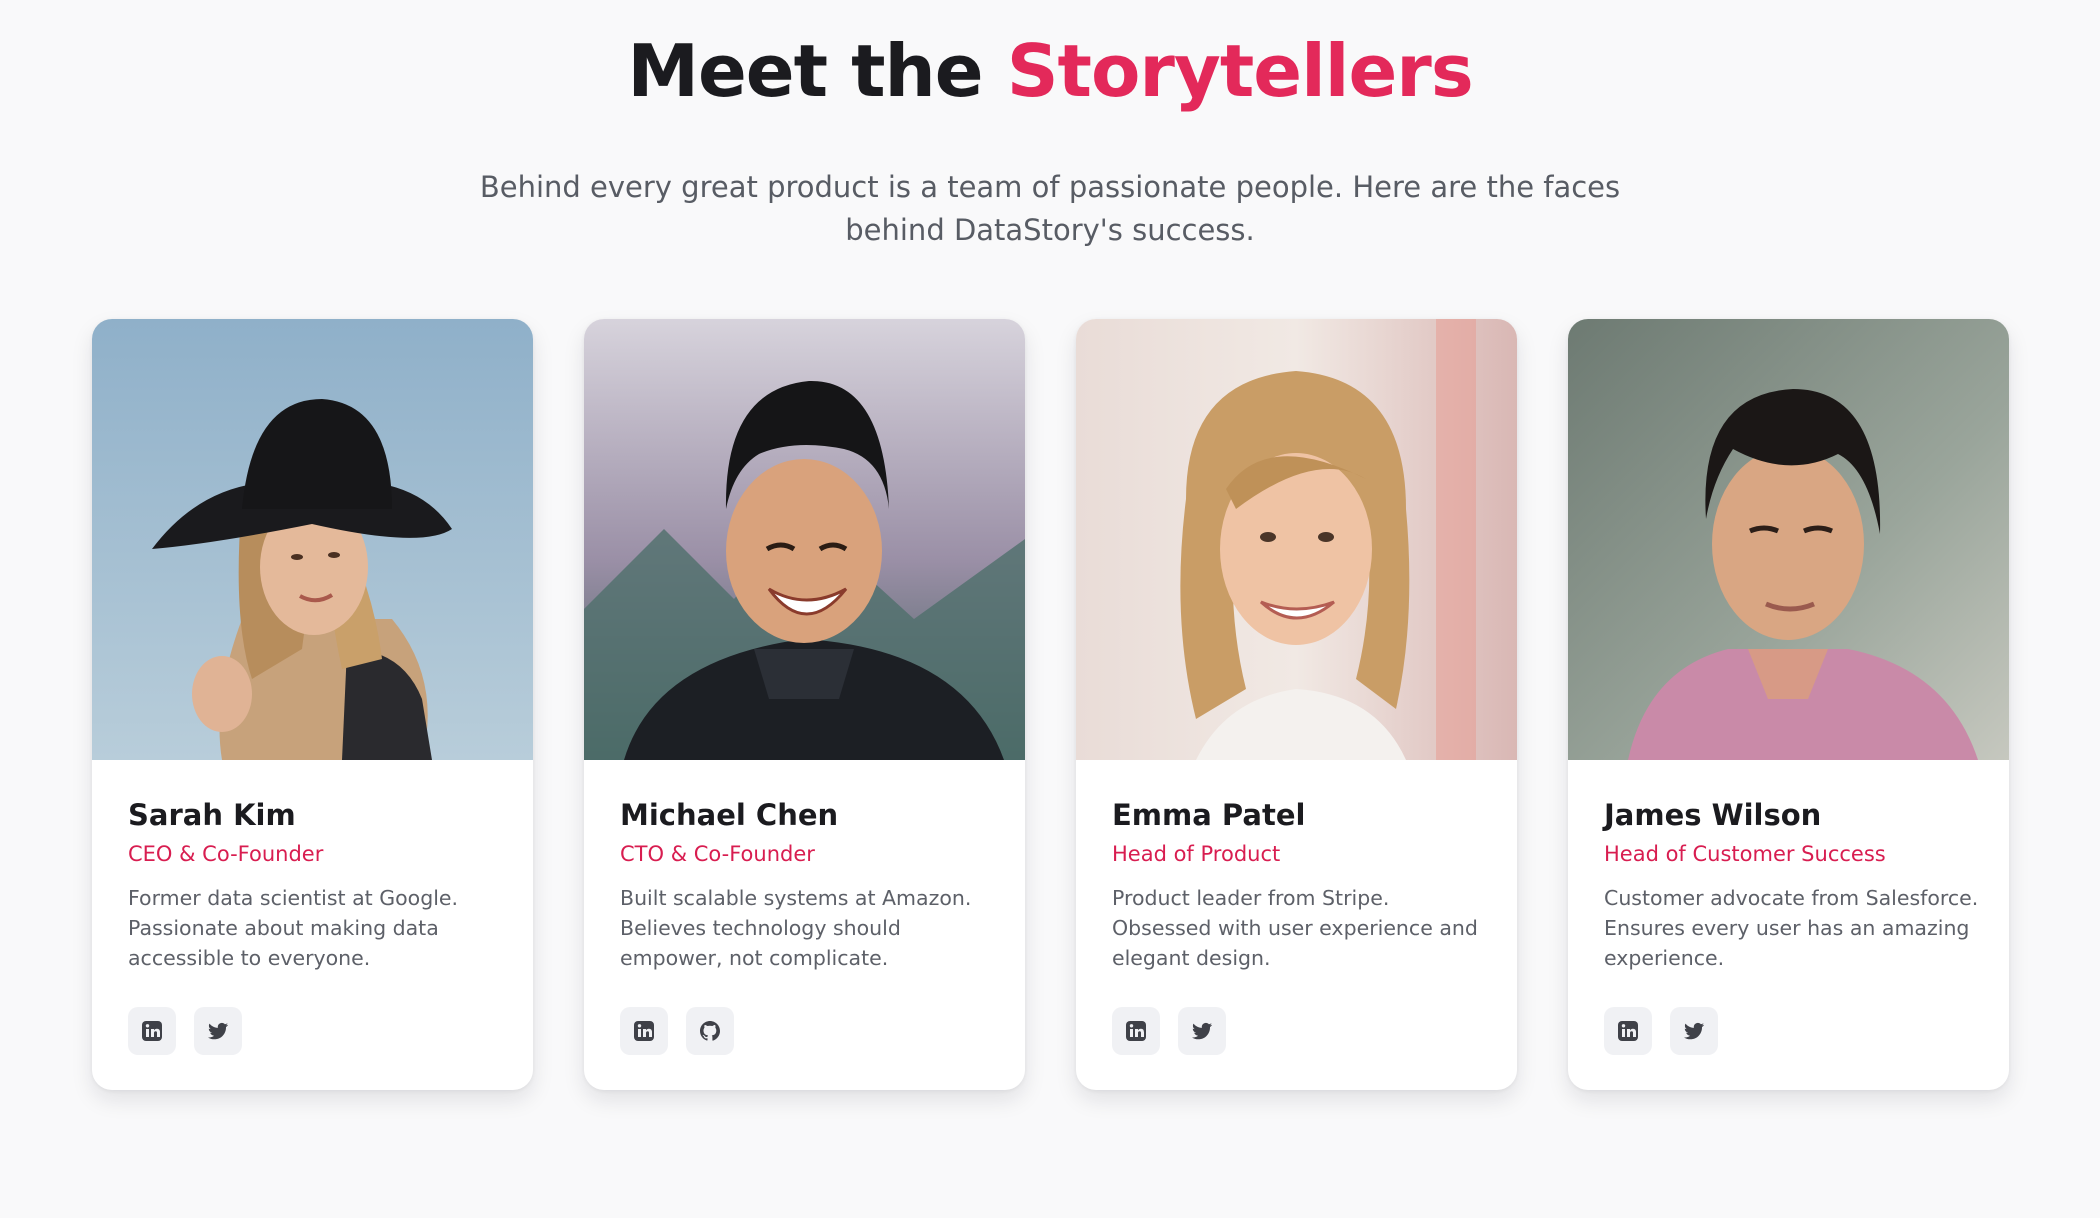 This screenshot has width=2100, height=1218. I want to click on portrait-man-mountains-image, so click(804, 539).